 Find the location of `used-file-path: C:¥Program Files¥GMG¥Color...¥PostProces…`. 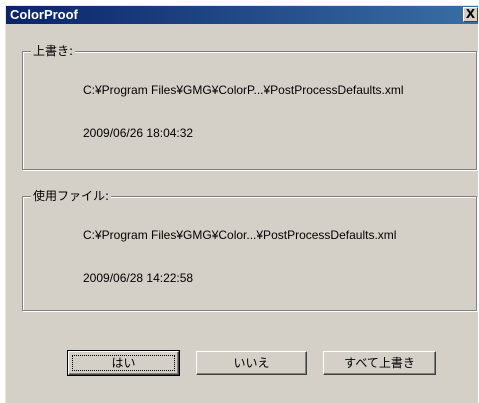

used-file-path: C:¥Program Files¥GMG¥Color...¥PostProces… is located at coordinates (240, 235).